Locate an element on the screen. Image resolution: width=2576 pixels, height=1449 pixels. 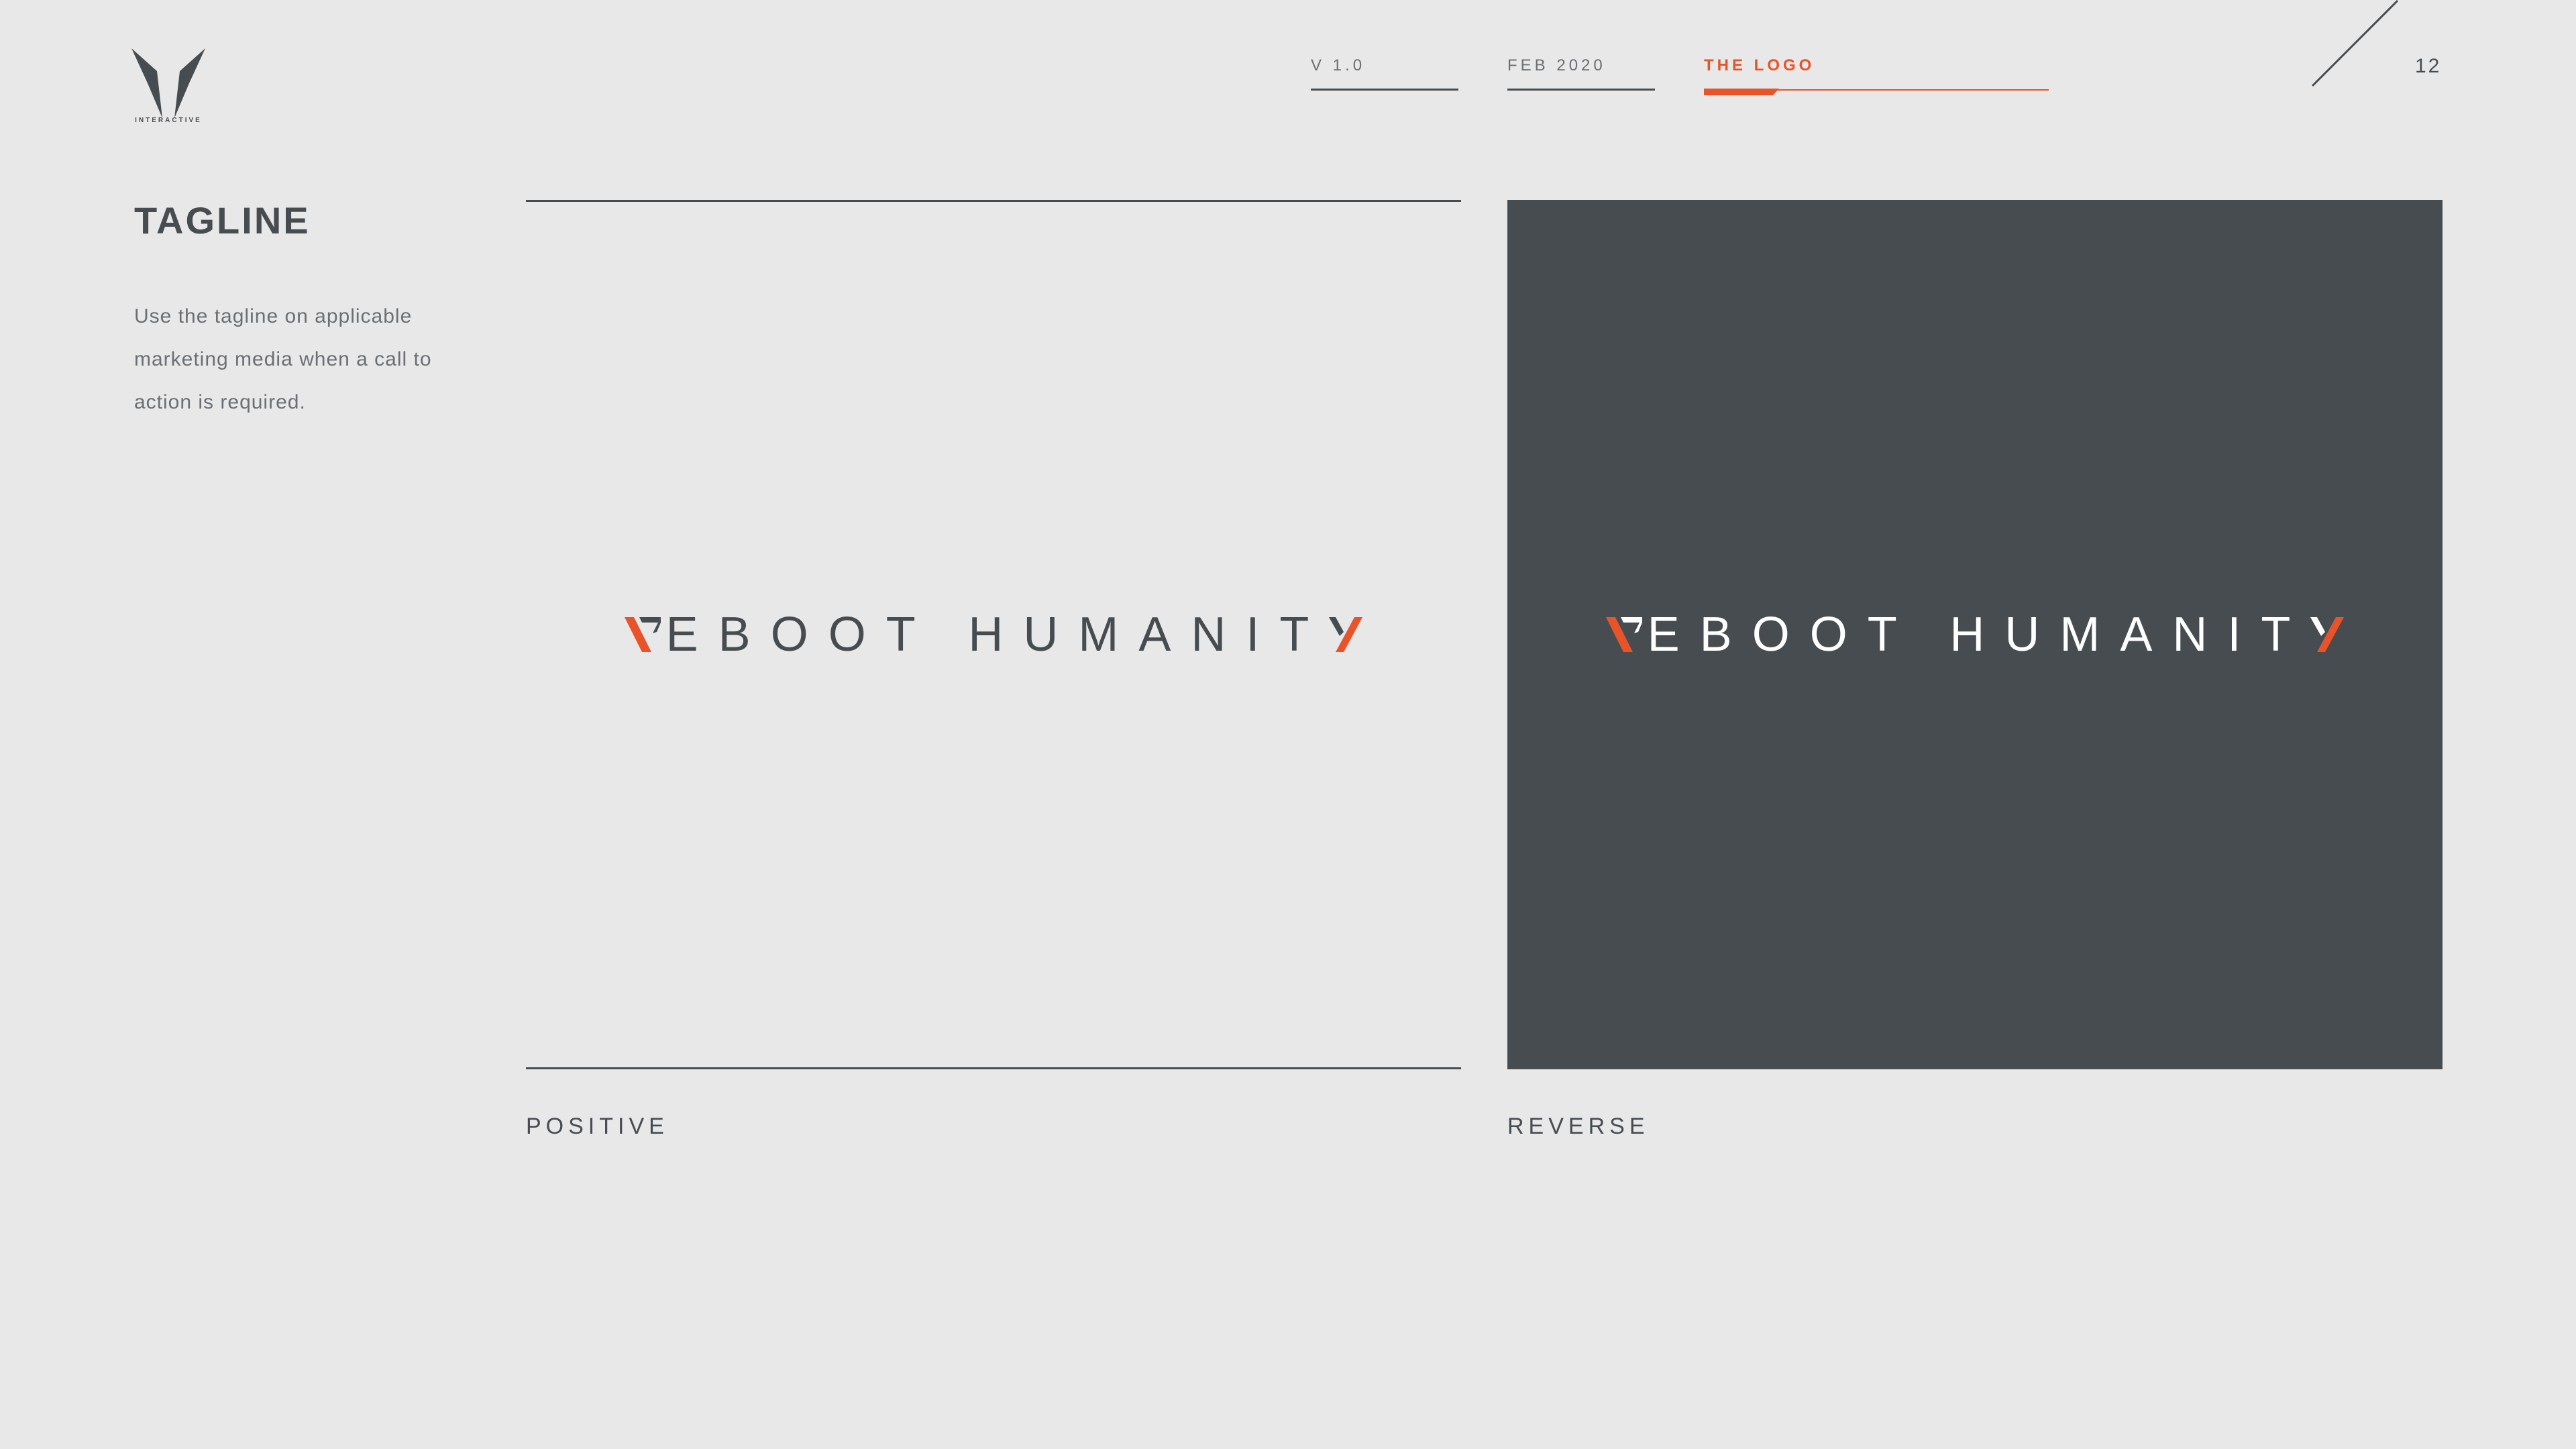
nav-item-the-logo: THE LOGO is located at coordinates (1876, 75).